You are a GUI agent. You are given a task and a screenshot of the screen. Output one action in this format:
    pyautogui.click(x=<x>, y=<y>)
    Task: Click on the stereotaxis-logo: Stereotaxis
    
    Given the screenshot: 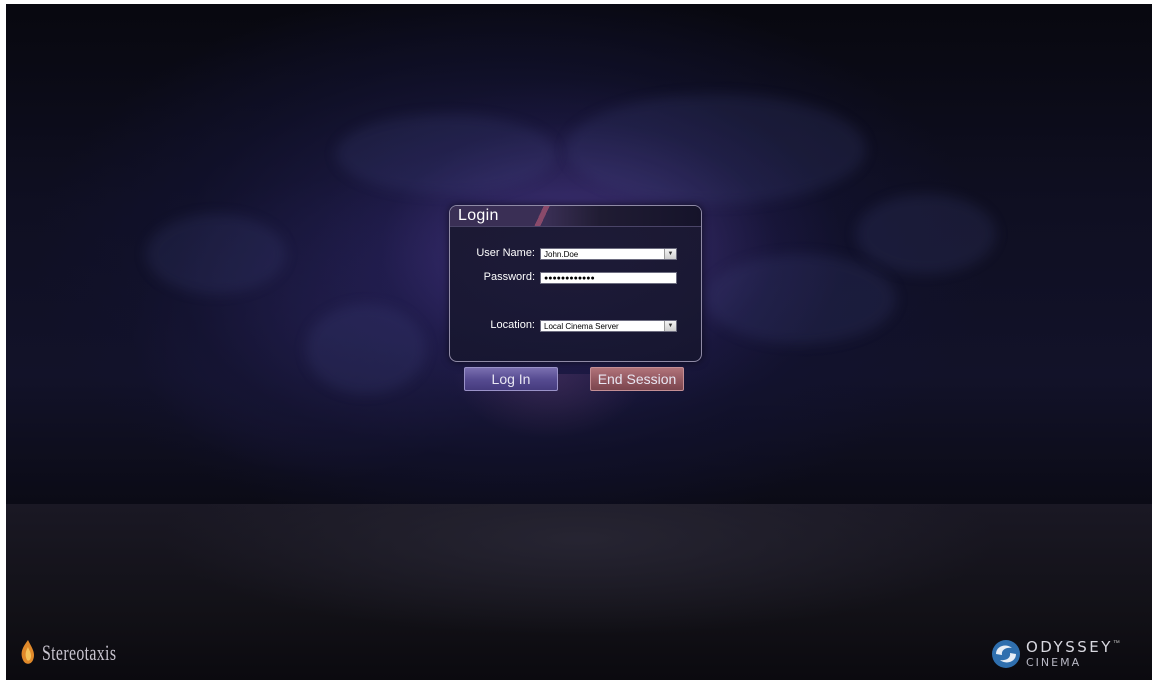 What is the action you would take?
    pyautogui.click(x=81, y=653)
    